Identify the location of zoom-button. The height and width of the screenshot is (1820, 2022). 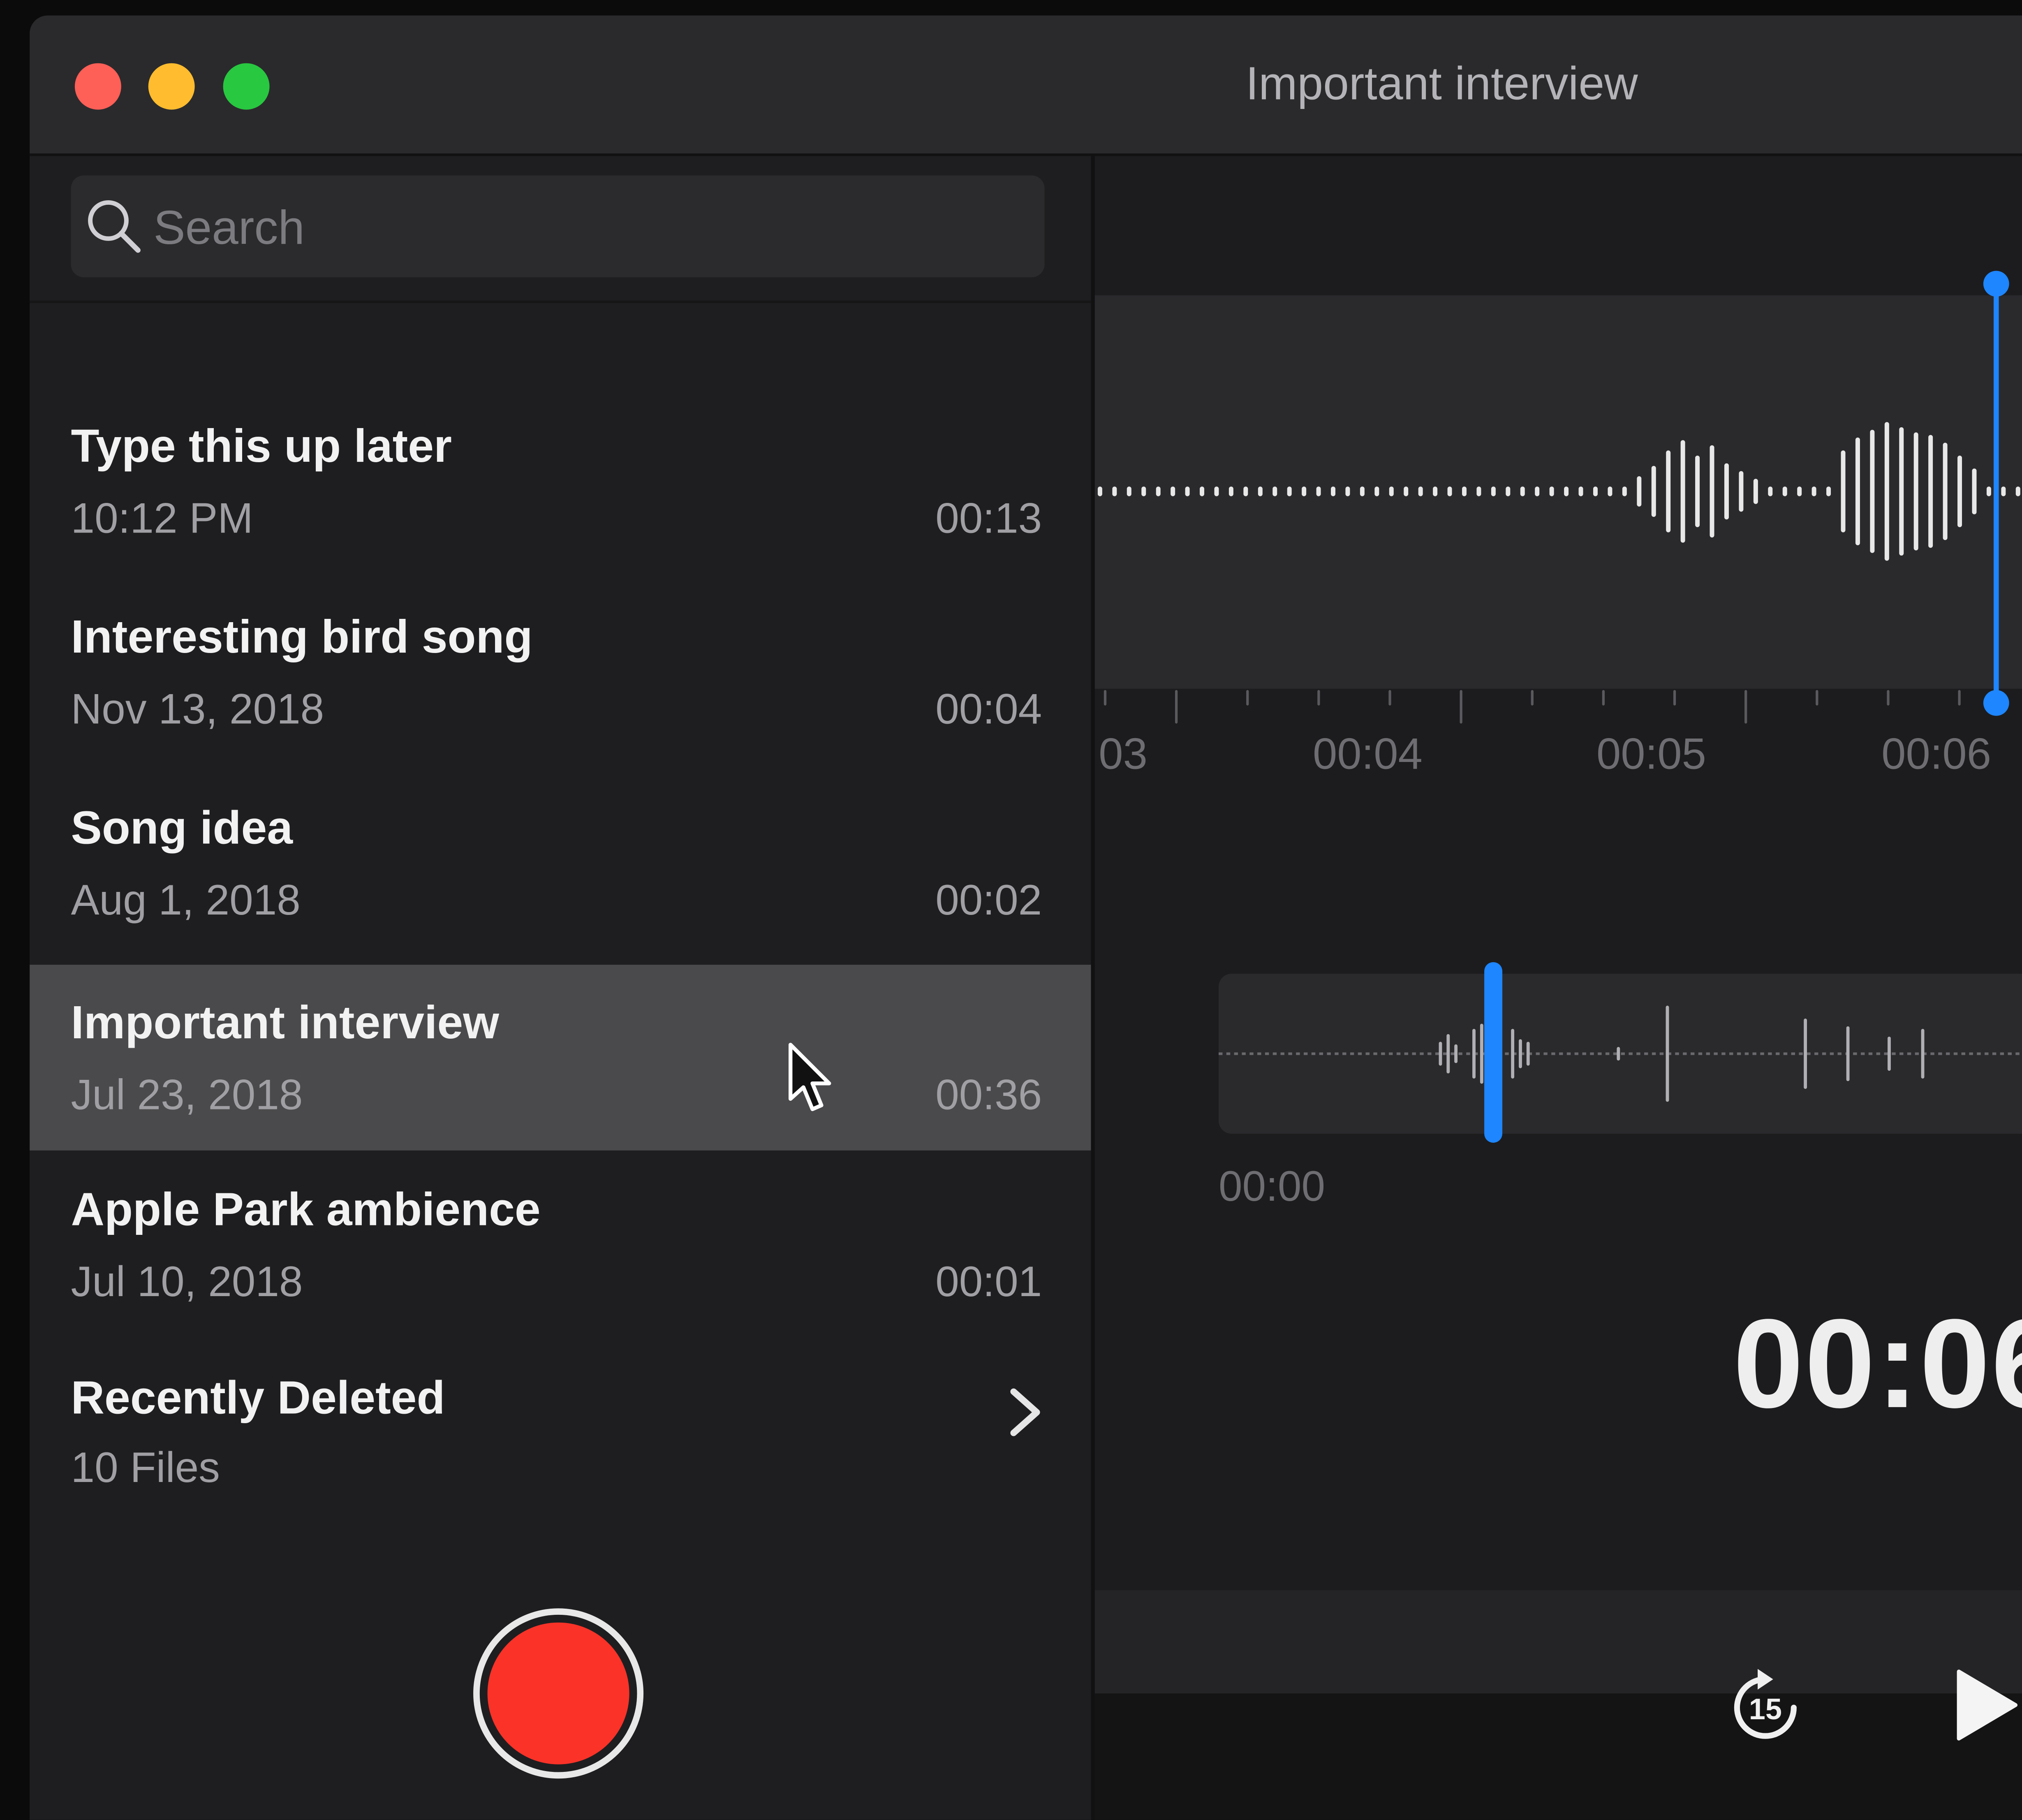
(246, 86).